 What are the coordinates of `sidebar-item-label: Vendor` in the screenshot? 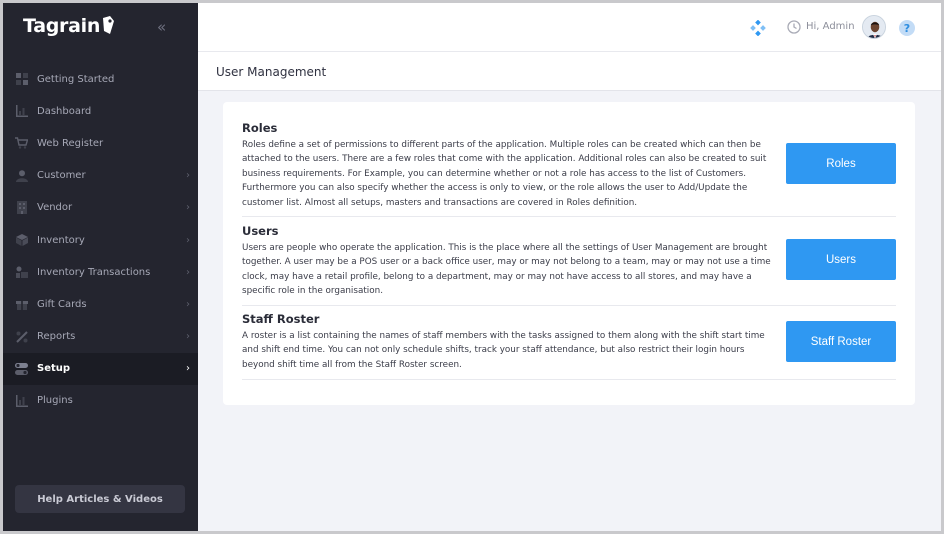 It's located at (55, 208).